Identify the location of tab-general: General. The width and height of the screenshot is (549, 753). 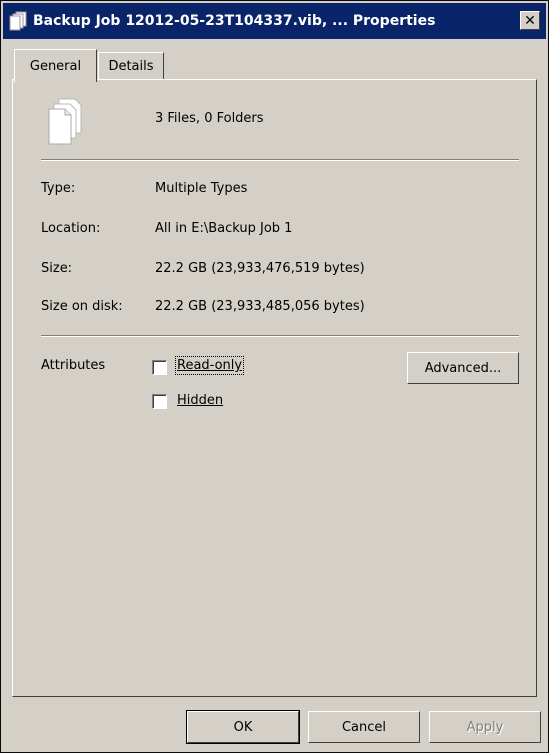
(55, 65).